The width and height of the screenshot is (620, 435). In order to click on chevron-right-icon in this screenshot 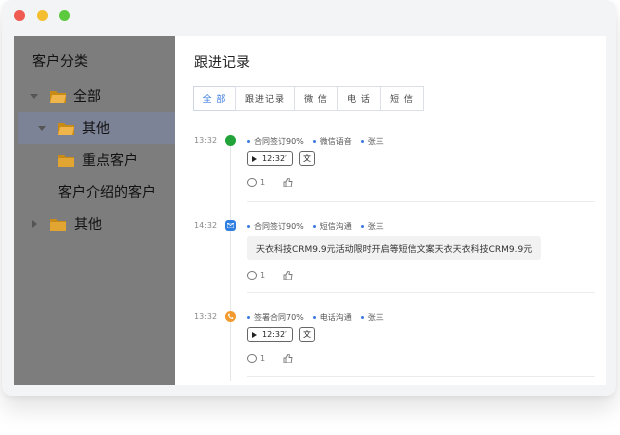, I will do `click(34, 224)`.